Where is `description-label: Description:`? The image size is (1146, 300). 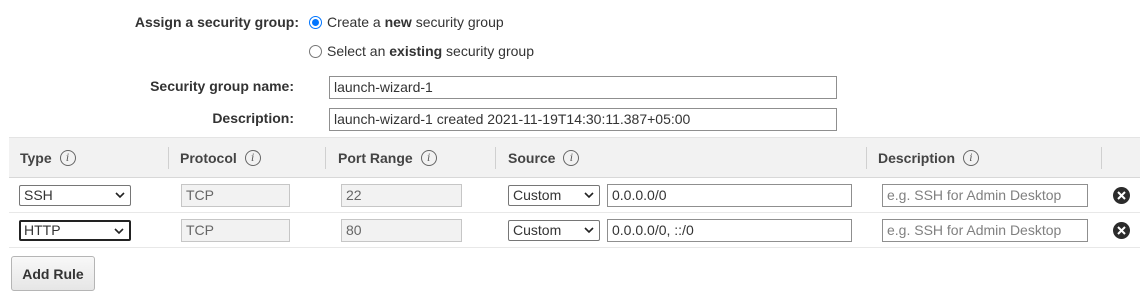 description-label: Description: is located at coordinates (253, 118).